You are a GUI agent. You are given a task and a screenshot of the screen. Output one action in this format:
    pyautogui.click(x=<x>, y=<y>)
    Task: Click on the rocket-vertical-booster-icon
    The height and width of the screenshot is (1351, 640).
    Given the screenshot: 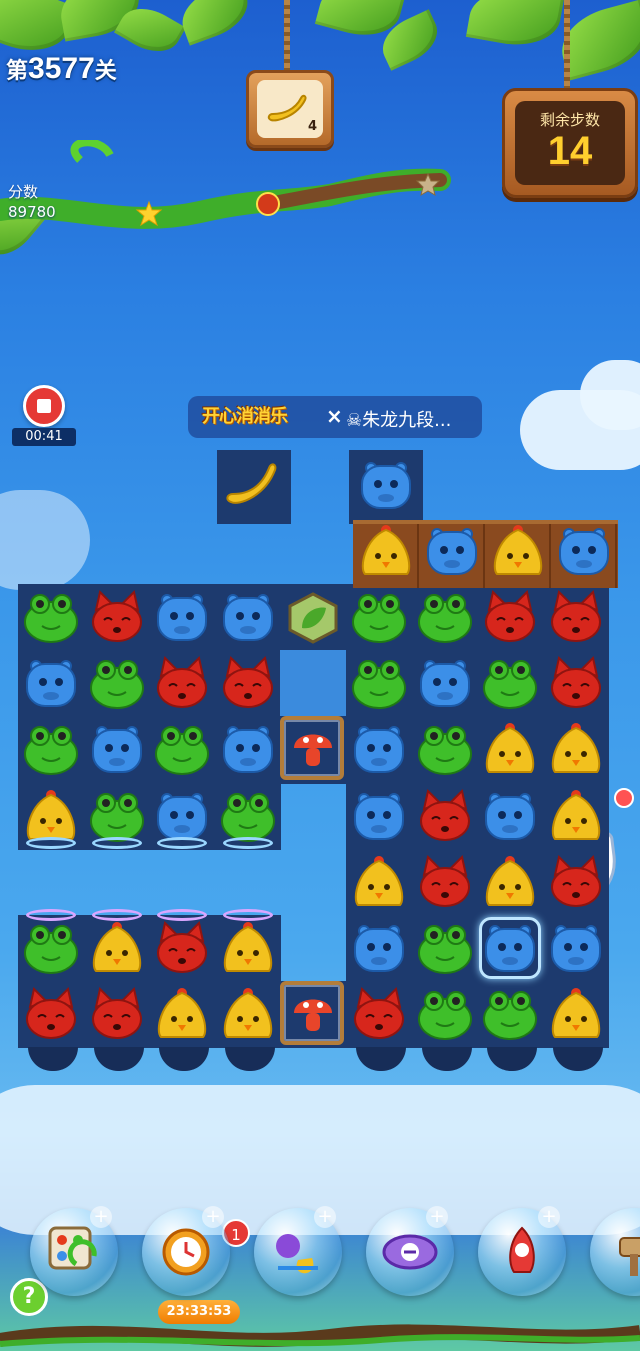 What is the action you would take?
    pyautogui.click(x=522, y=1249)
    